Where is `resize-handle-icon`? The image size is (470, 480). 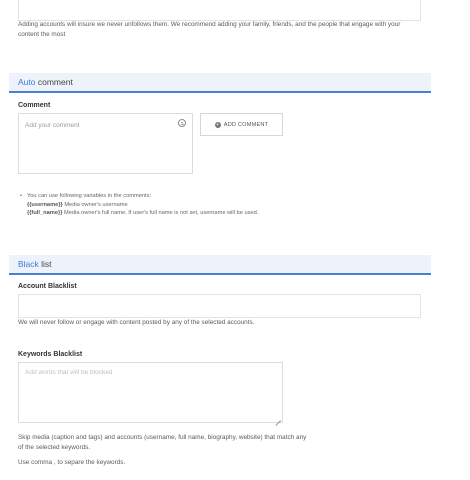
resize-handle-icon is located at coordinates (278, 418).